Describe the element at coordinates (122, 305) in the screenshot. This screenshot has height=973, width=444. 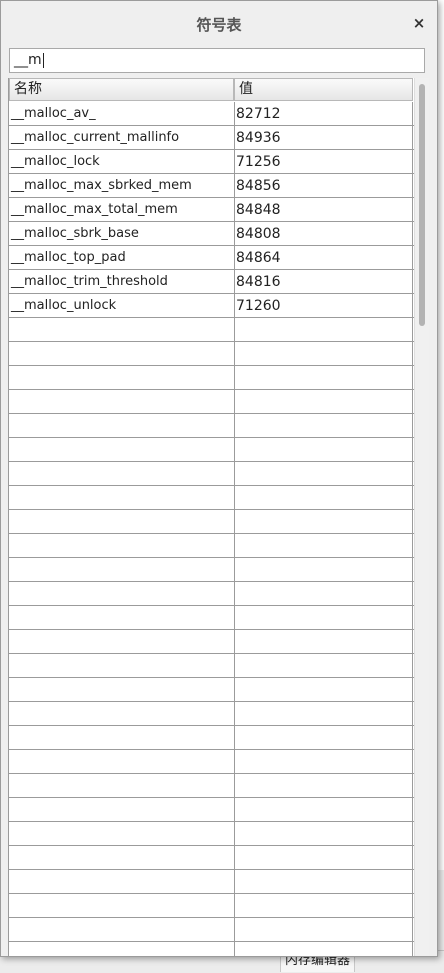
I see `symbol-name-cell: __malloc_unlock` at that location.